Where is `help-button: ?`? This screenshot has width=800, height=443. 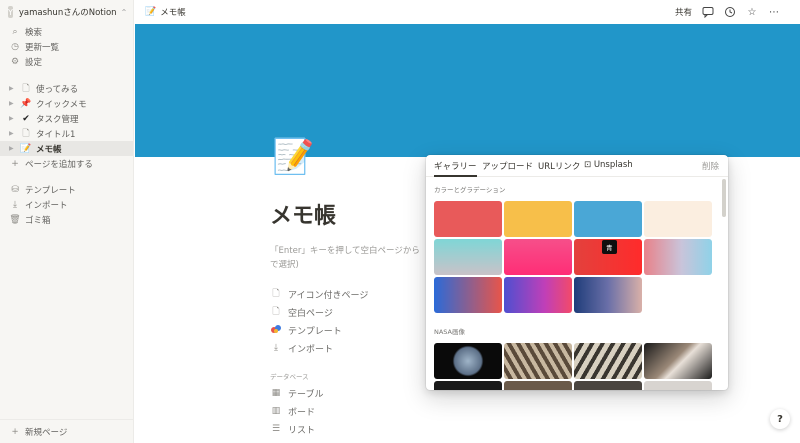 help-button: ? is located at coordinates (780, 419).